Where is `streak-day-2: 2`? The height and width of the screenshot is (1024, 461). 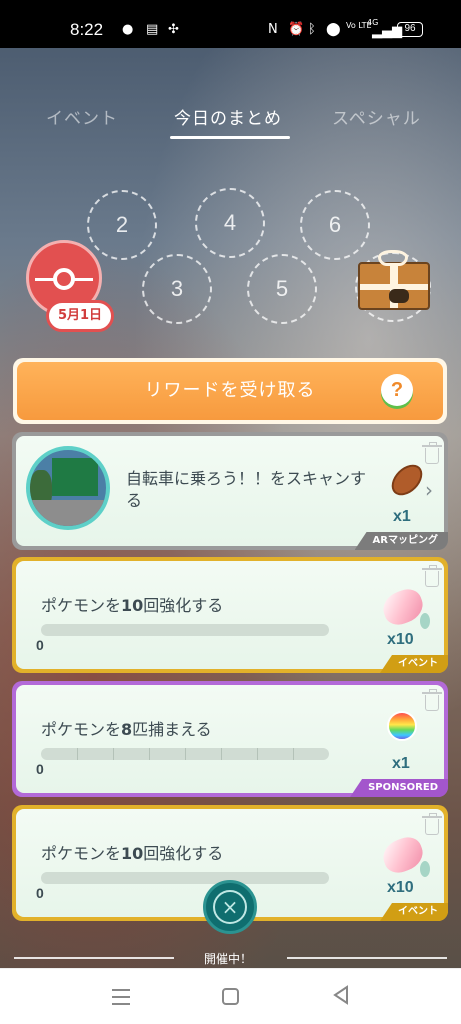
streak-day-2: 2 is located at coordinates (122, 225).